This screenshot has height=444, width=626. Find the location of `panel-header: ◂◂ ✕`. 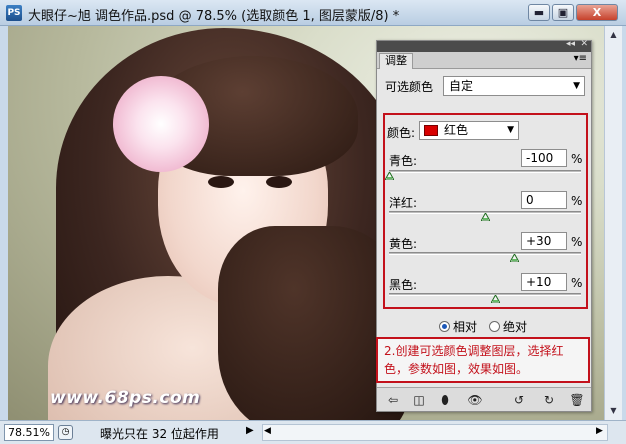

panel-header: ◂◂ ✕ is located at coordinates (484, 45).